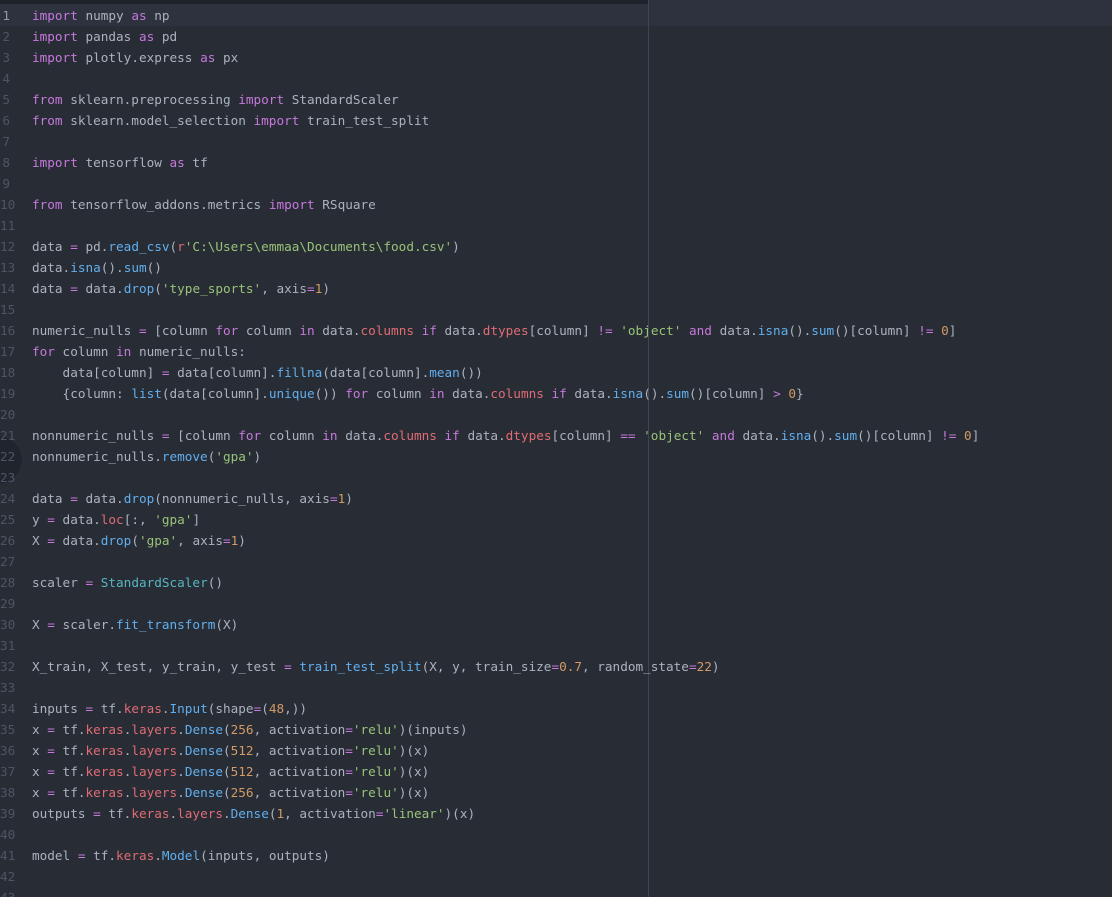 Image resolution: width=1112 pixels, height=897 pixels. Describe the element at coordinates (147, 456) in the screenshot. I see `code-line-text: nonnumeric_nulls.remove('gpa')` at that location.